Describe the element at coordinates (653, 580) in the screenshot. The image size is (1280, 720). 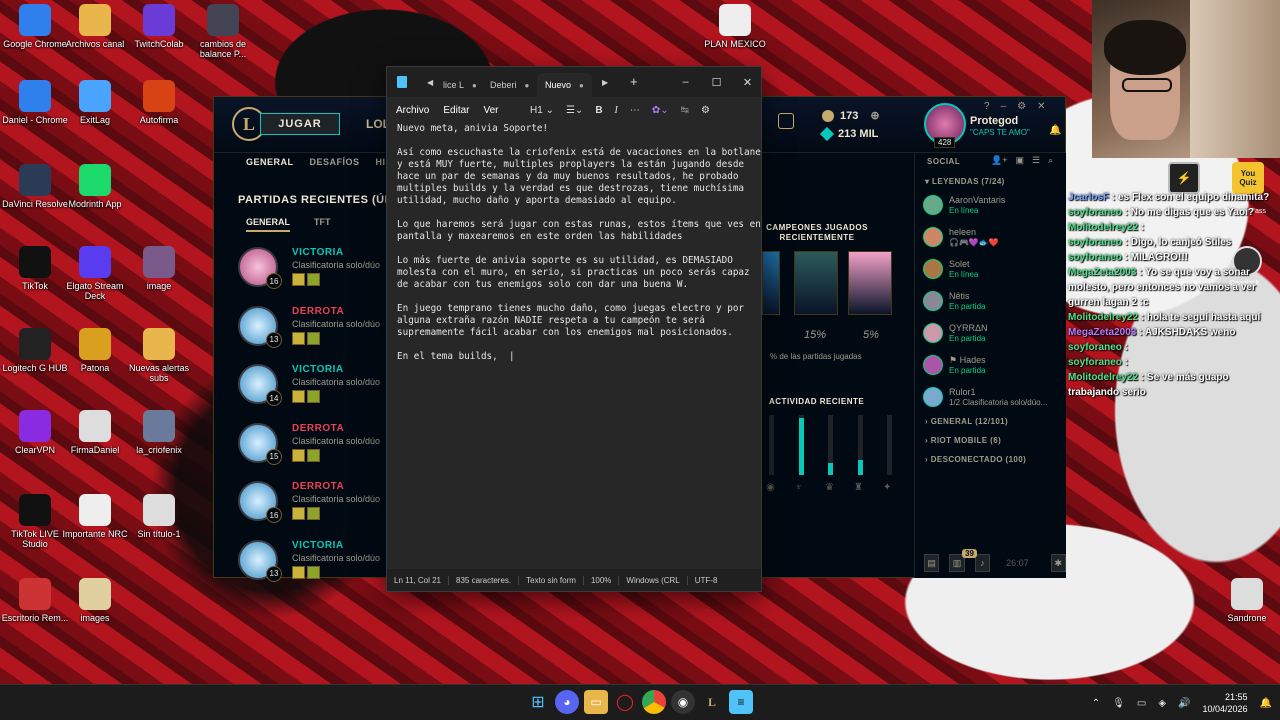
I see `line-ending: Windows (CRL` at that location.